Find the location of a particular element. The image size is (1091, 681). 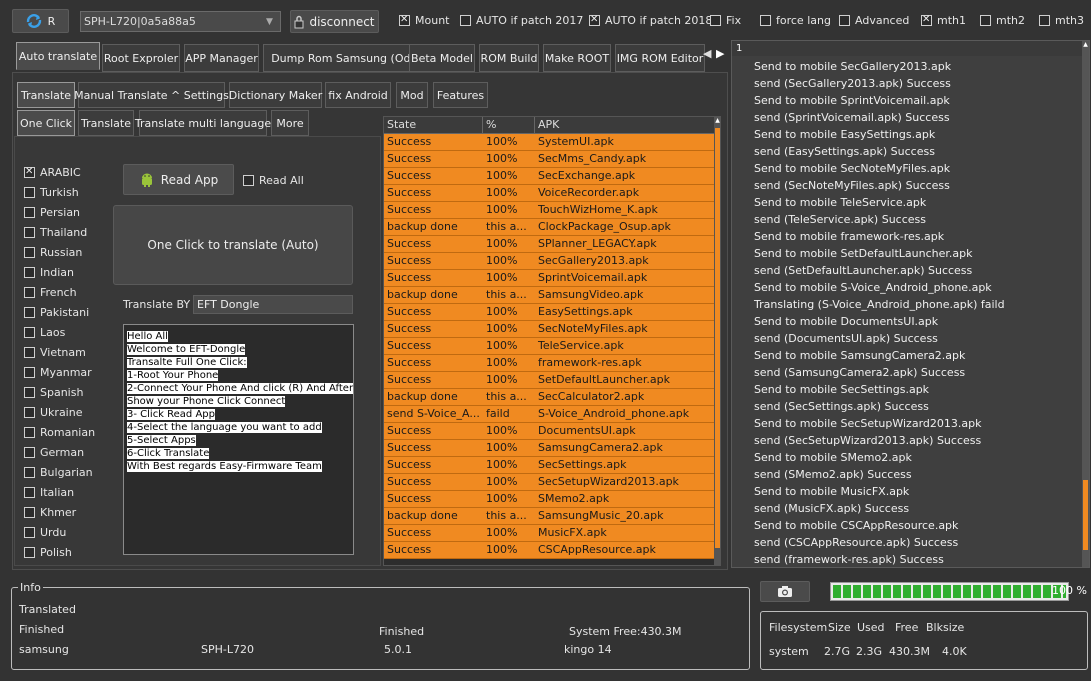

option-1: AUTO if patch 2017 is located at coordinates (521, 20).